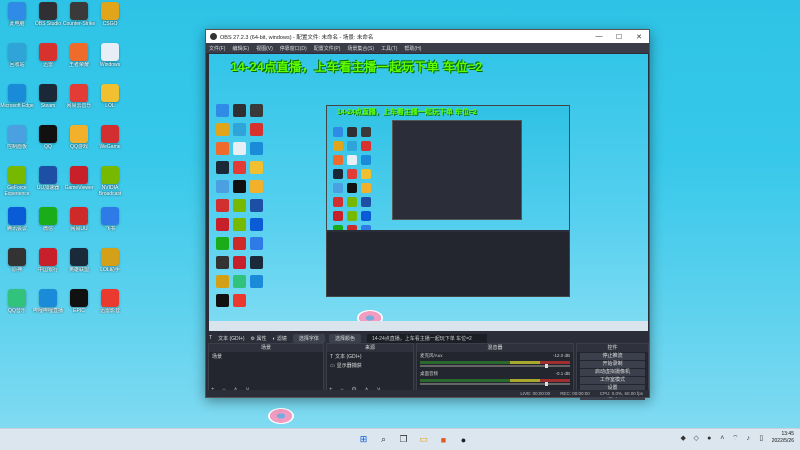 This screenshot has height=450, width=800. What do you see at coordinates (264, 48) in the screenshot?
I see `menu-view: 视图(V)` at bounding box center [264, 48].